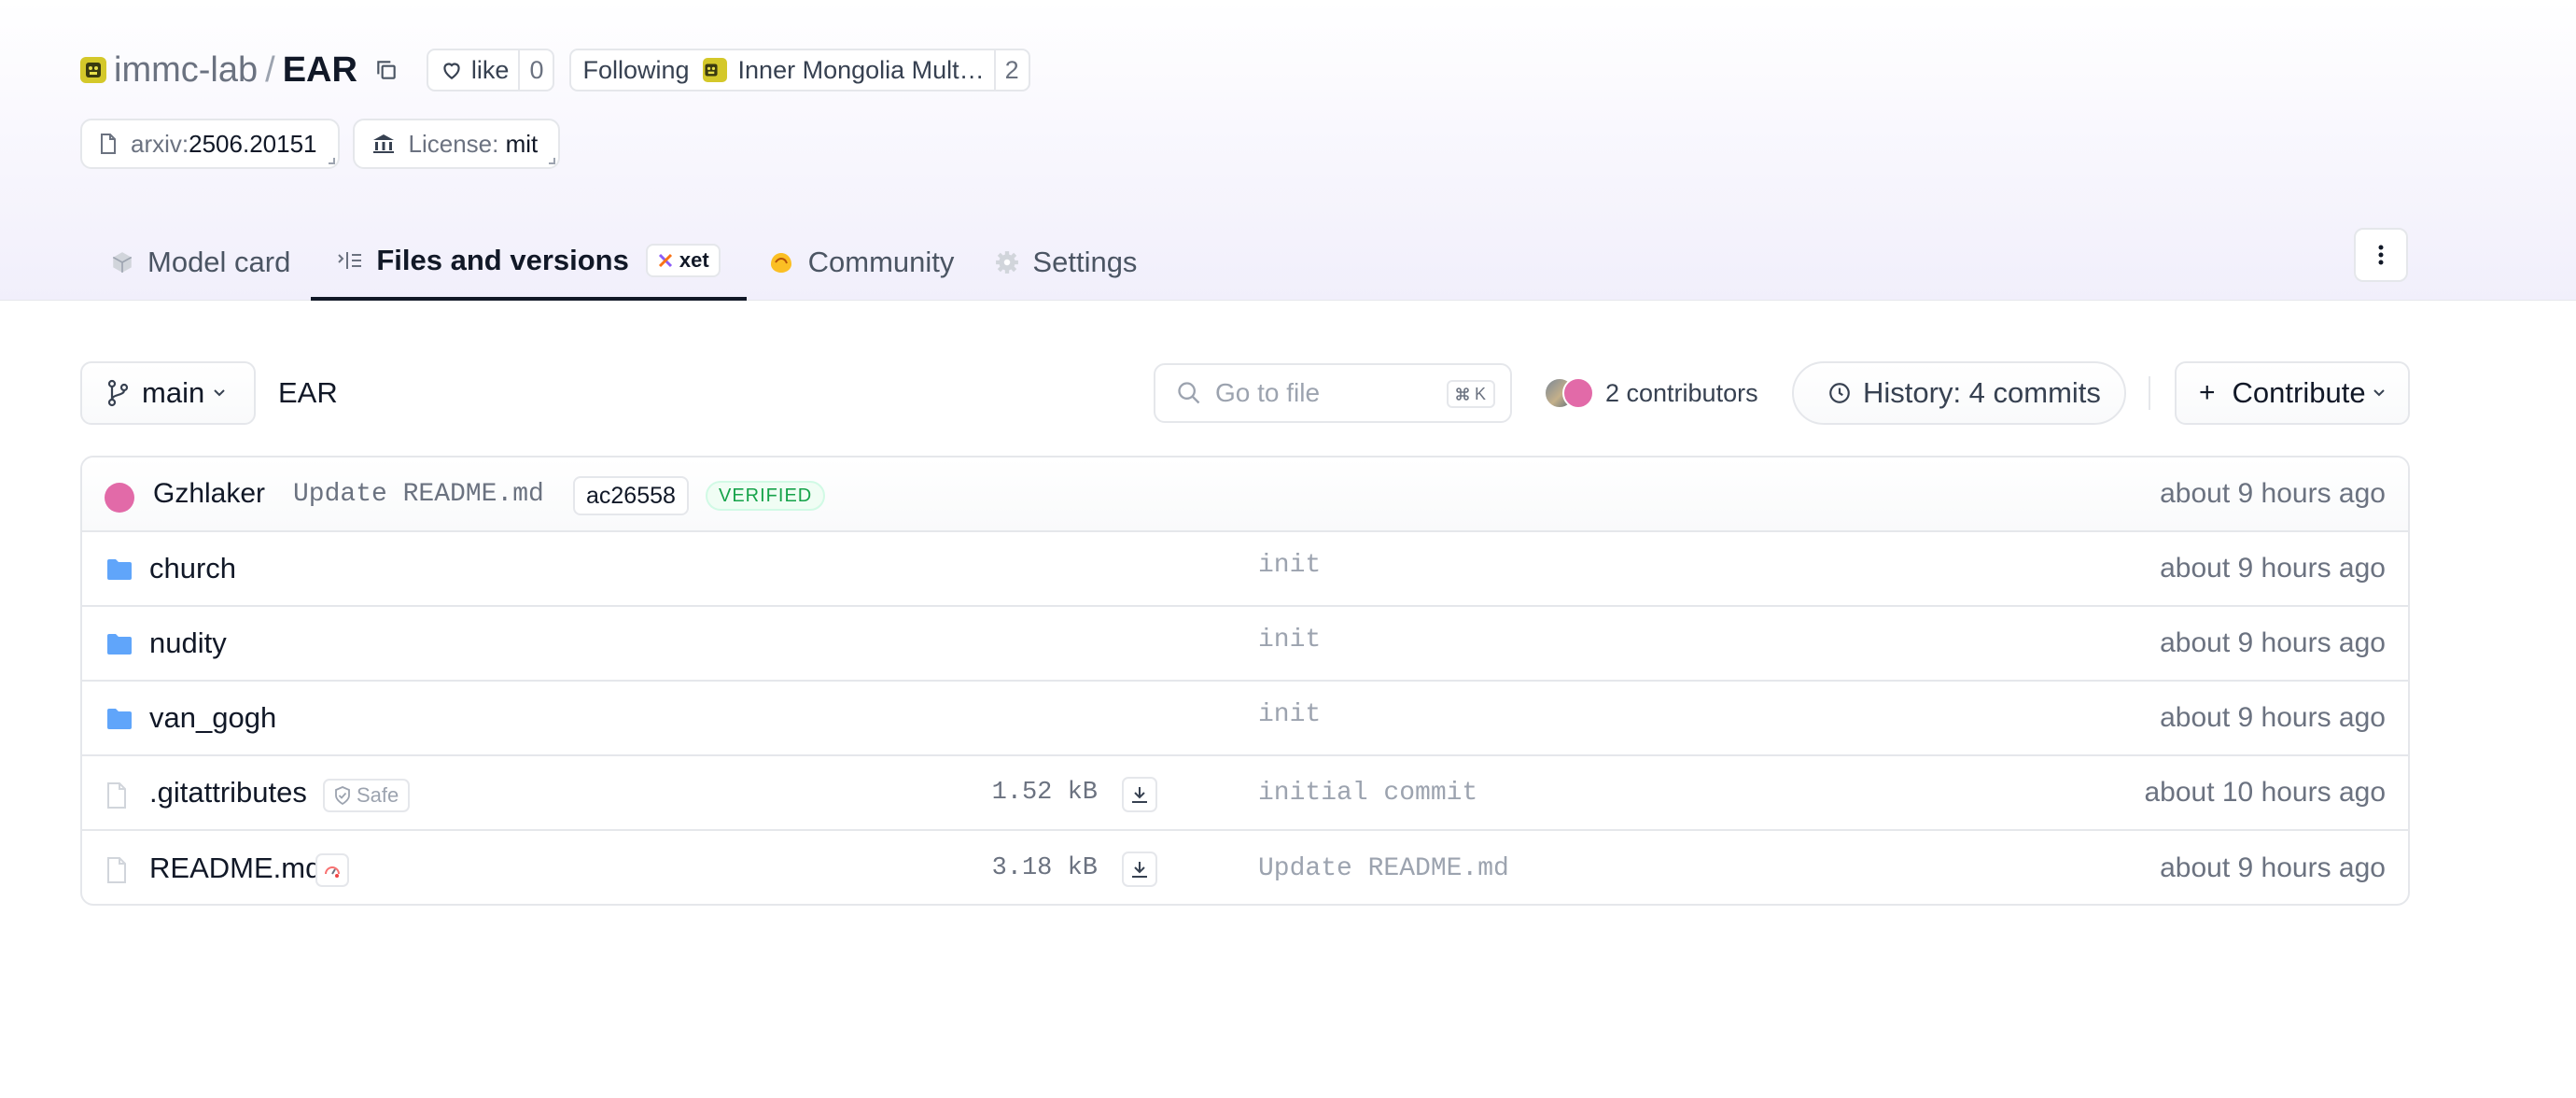  What do you see at coordinates (308, 393) in the screenshot?
I see `breadcrumb: EAR` at bounding box center [308, 393].